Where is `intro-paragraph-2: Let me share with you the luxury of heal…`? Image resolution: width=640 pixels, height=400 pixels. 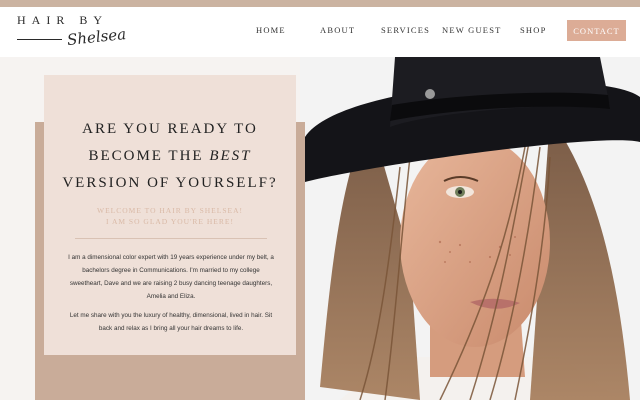
intro-paragraph-2: Let me share with you the luxury of heal… is located at coordinates (171, 322).